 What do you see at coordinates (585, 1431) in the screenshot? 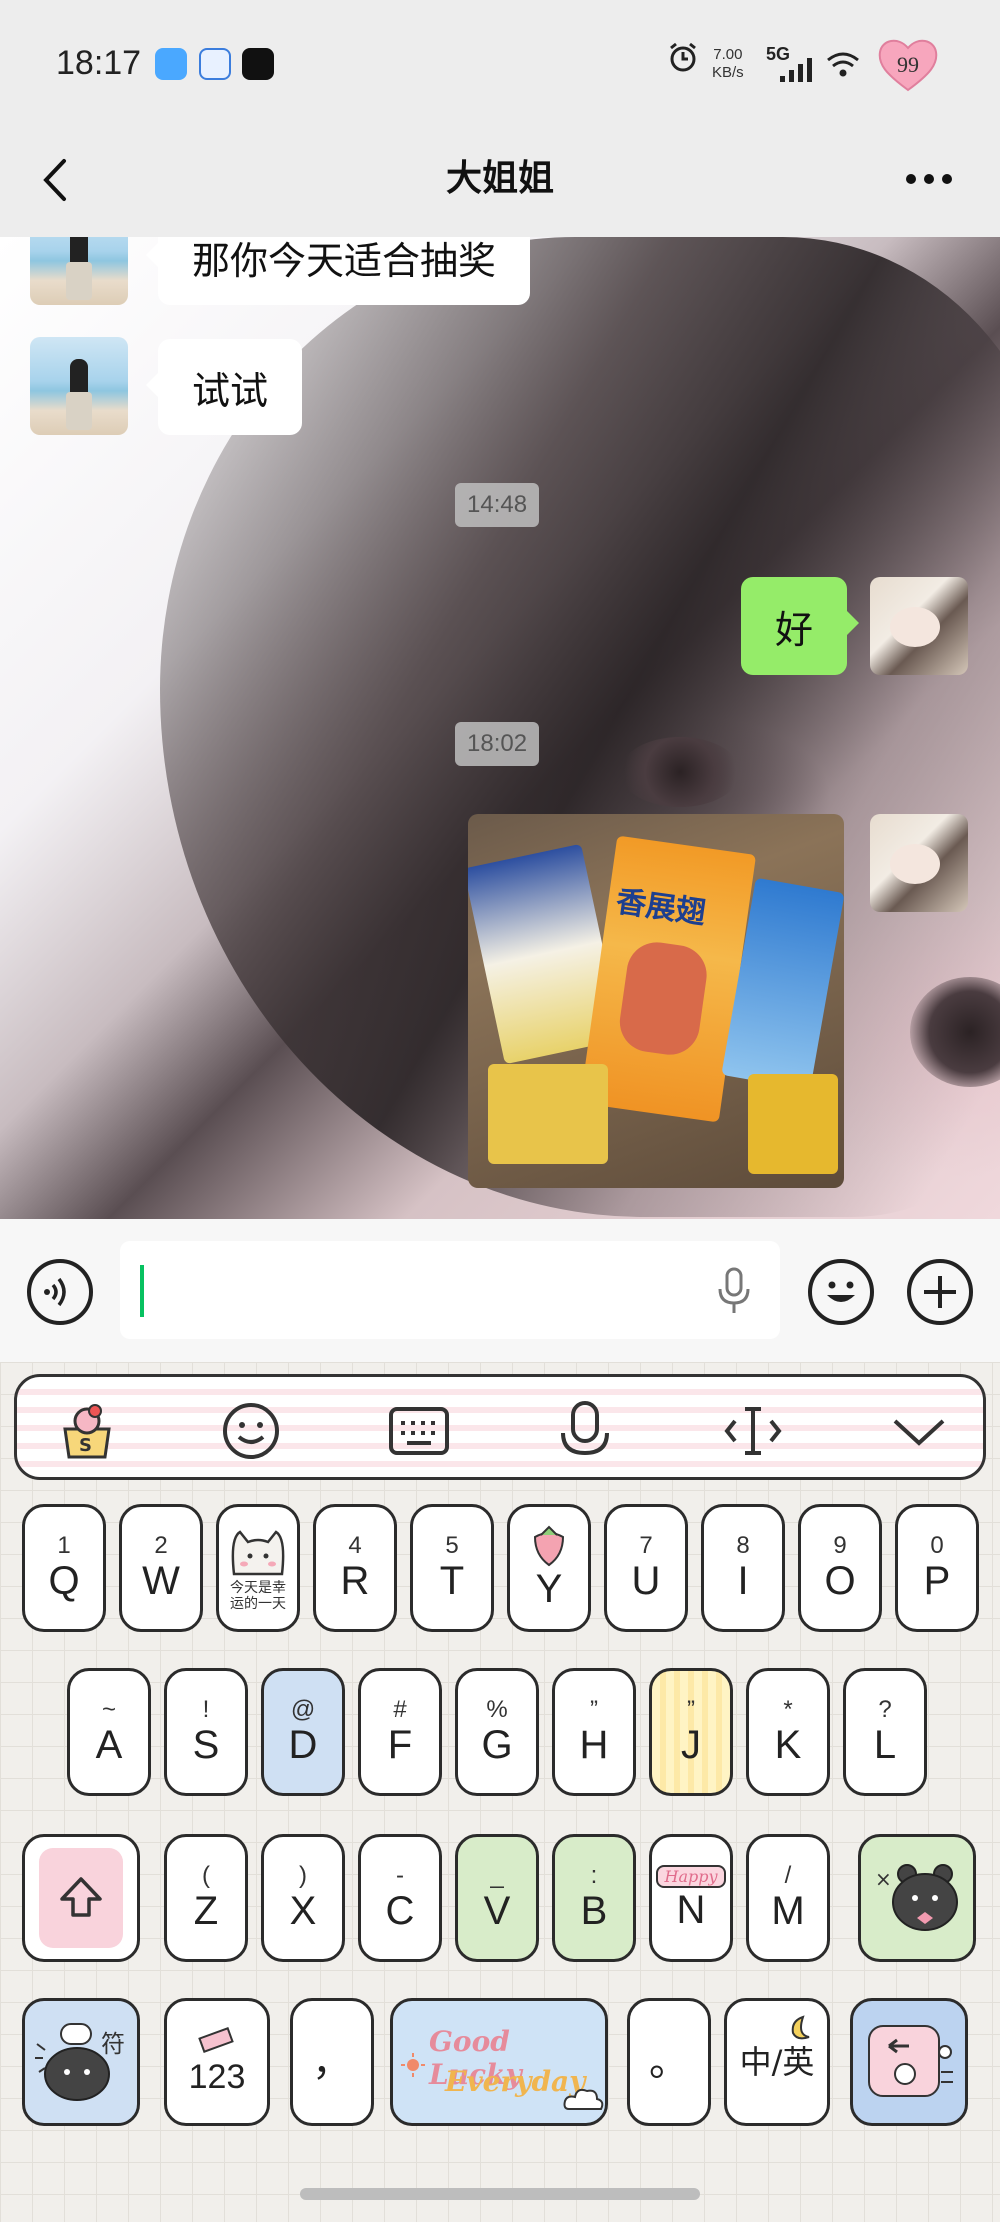
I see `voice-input-icon` at bounding box center [585, 1431].